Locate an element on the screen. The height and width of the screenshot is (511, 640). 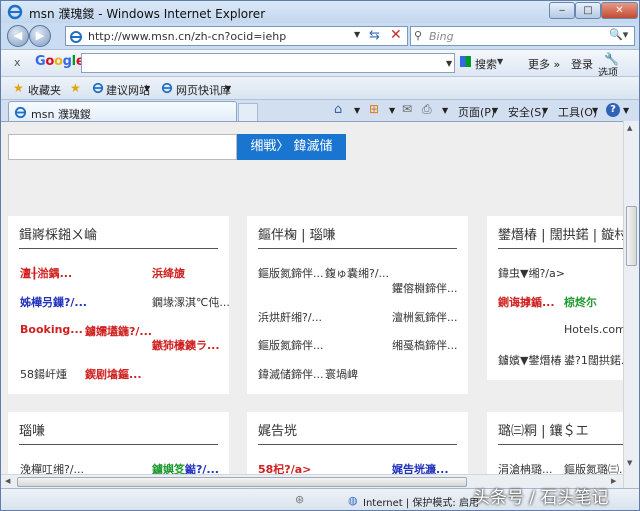
vertical-scrollbar: ▲ ▼ is located at coordinates (631, 304).